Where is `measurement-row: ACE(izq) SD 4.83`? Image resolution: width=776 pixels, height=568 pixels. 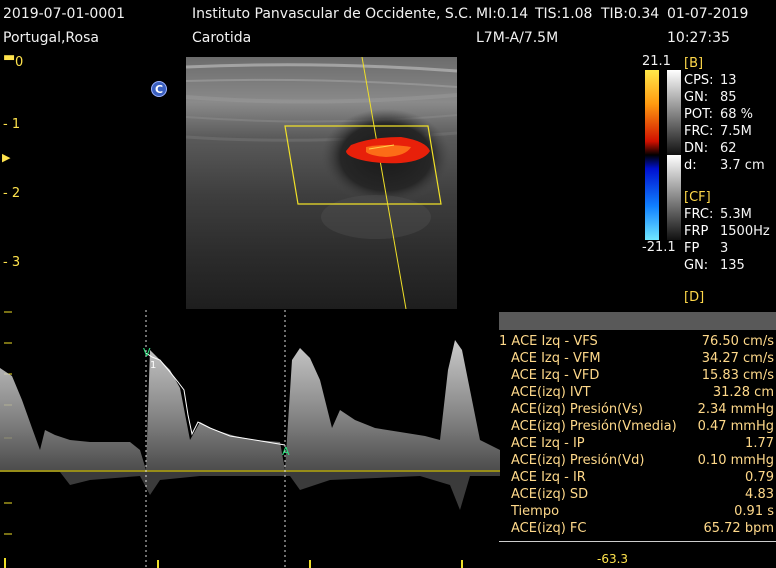 measurement-row: ACE(izq) SD 4.83 is located at coordinates (637, 495).